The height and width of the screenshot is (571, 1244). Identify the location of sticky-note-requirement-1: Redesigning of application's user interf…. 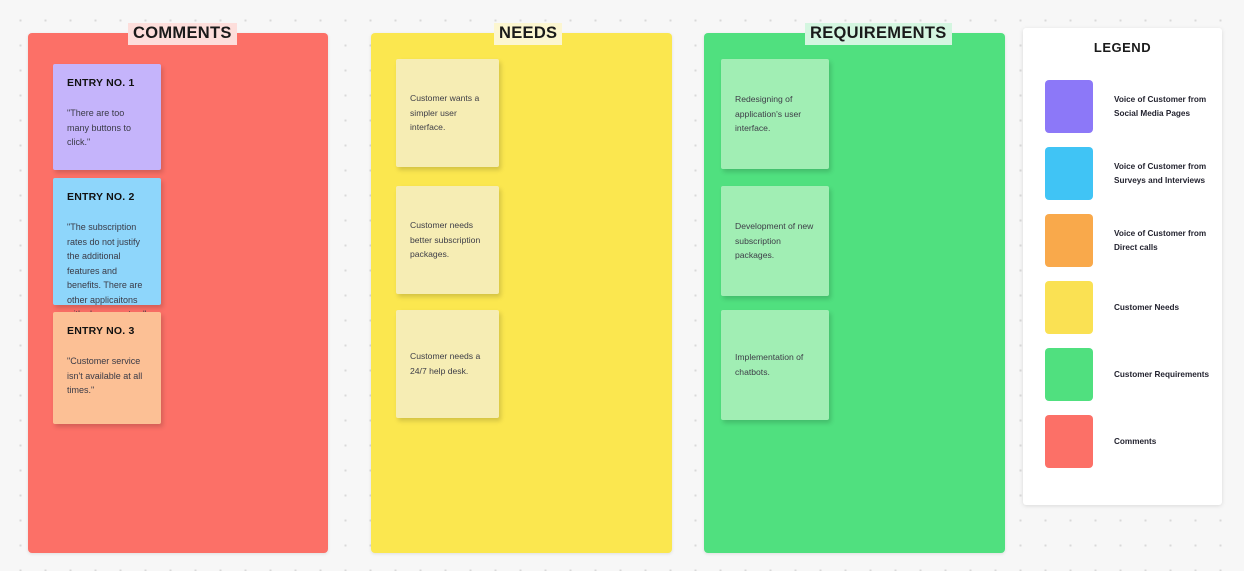
(775, 114).